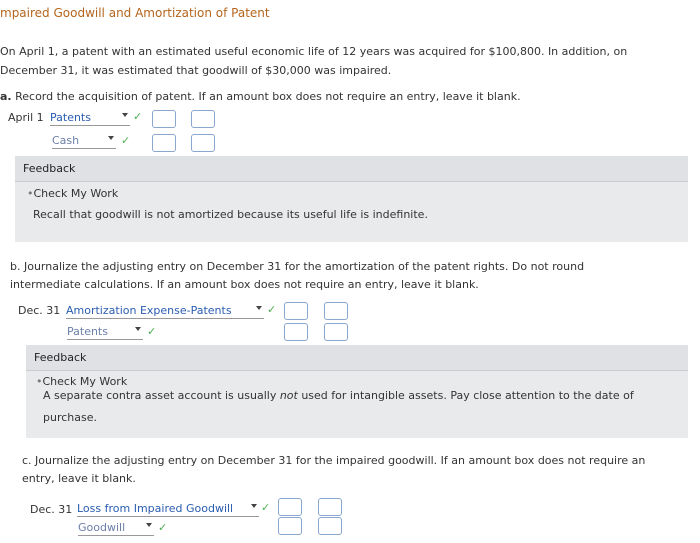  I want to click on part-c-question-line-2: entry, leave it blank., so click(79, 478).